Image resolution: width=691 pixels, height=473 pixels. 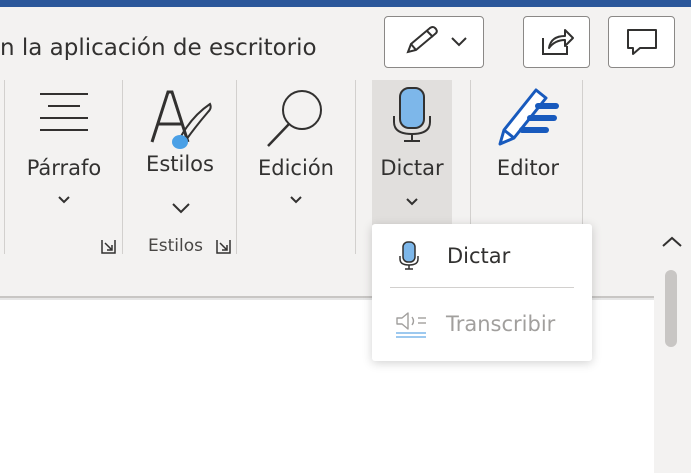 I want to click on collapse-ribbon-icon, so click(x=672, y=242).